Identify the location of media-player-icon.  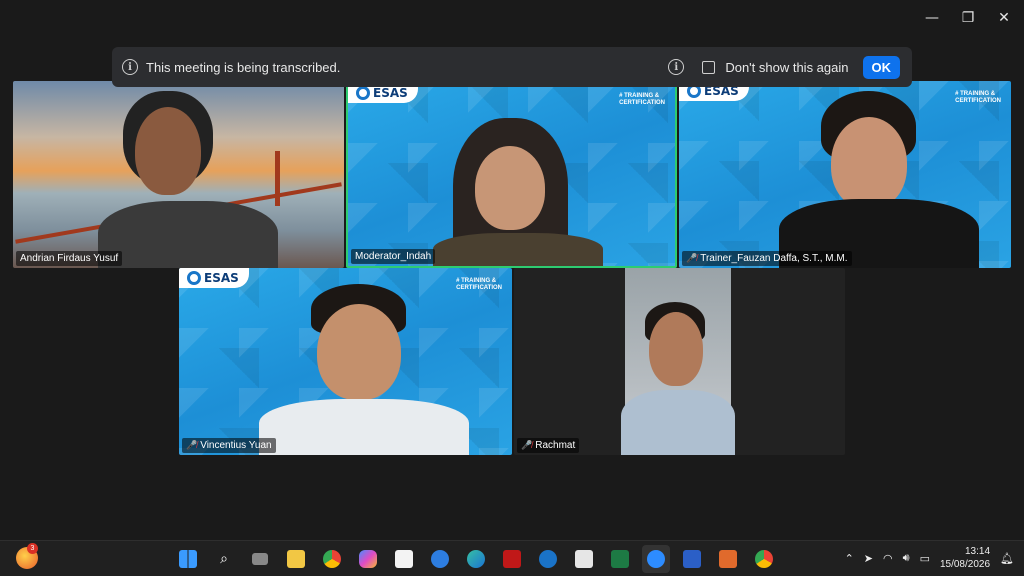
(728, 559).